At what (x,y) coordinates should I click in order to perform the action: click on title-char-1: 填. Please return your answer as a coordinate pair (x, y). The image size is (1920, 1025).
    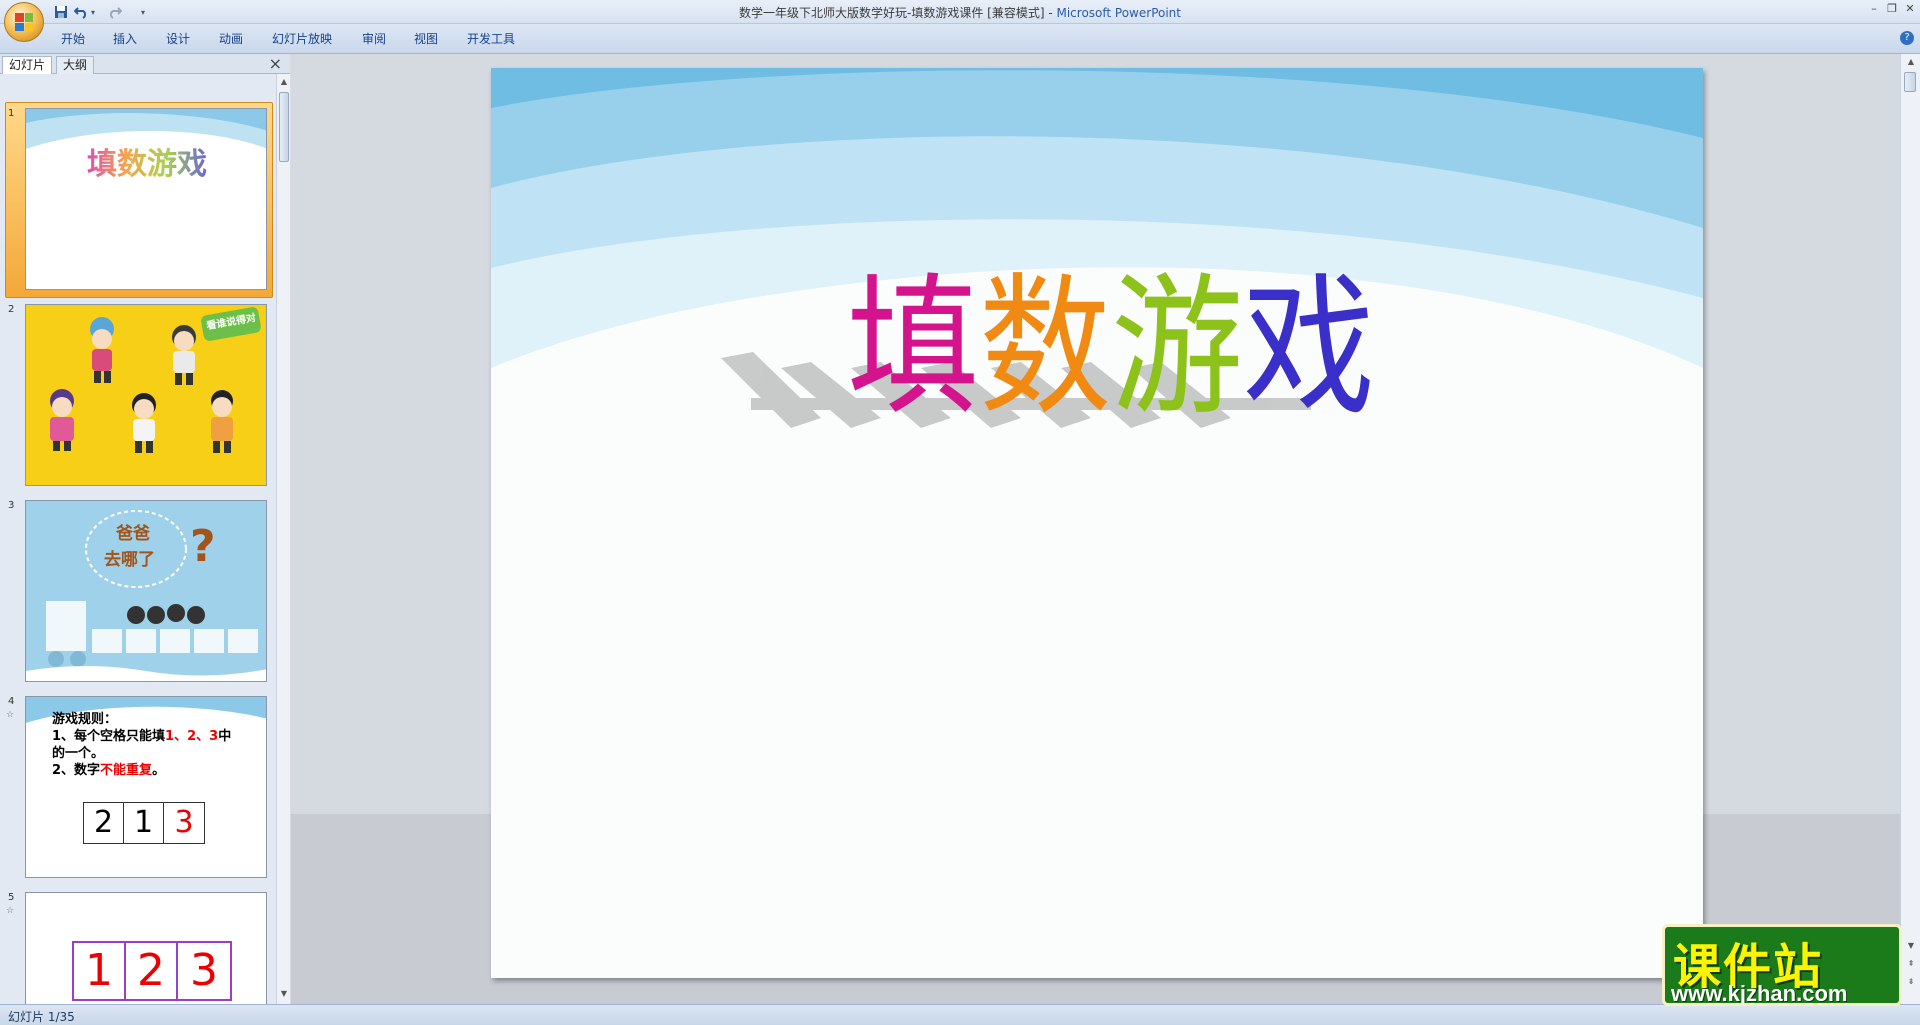
    Looking at the image, I should click on (913, 348).